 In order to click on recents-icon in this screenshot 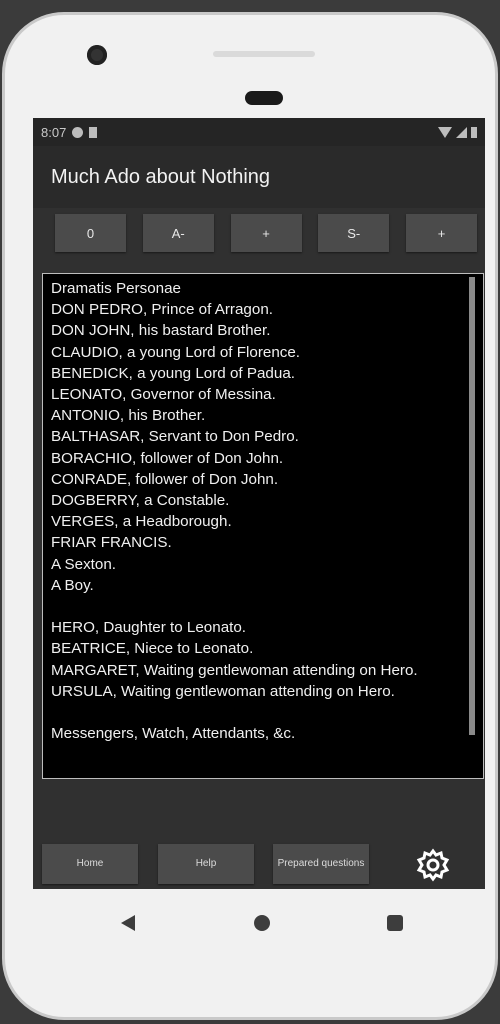, I will do `click(395, 923)`.